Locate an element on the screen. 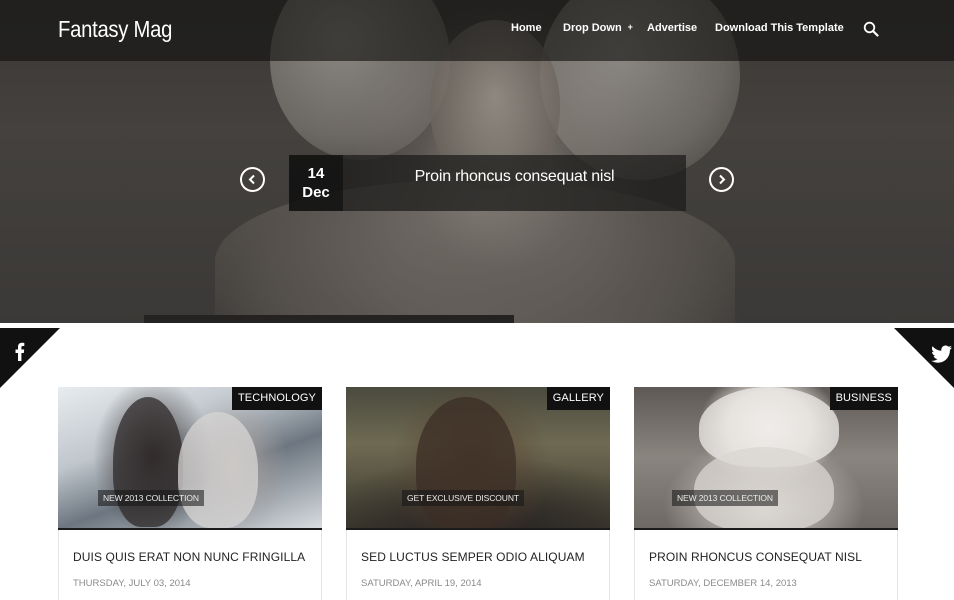 The width and height of the screenshot is (954, 600). nav-item-label: Home is located at coordinates (526, 28).